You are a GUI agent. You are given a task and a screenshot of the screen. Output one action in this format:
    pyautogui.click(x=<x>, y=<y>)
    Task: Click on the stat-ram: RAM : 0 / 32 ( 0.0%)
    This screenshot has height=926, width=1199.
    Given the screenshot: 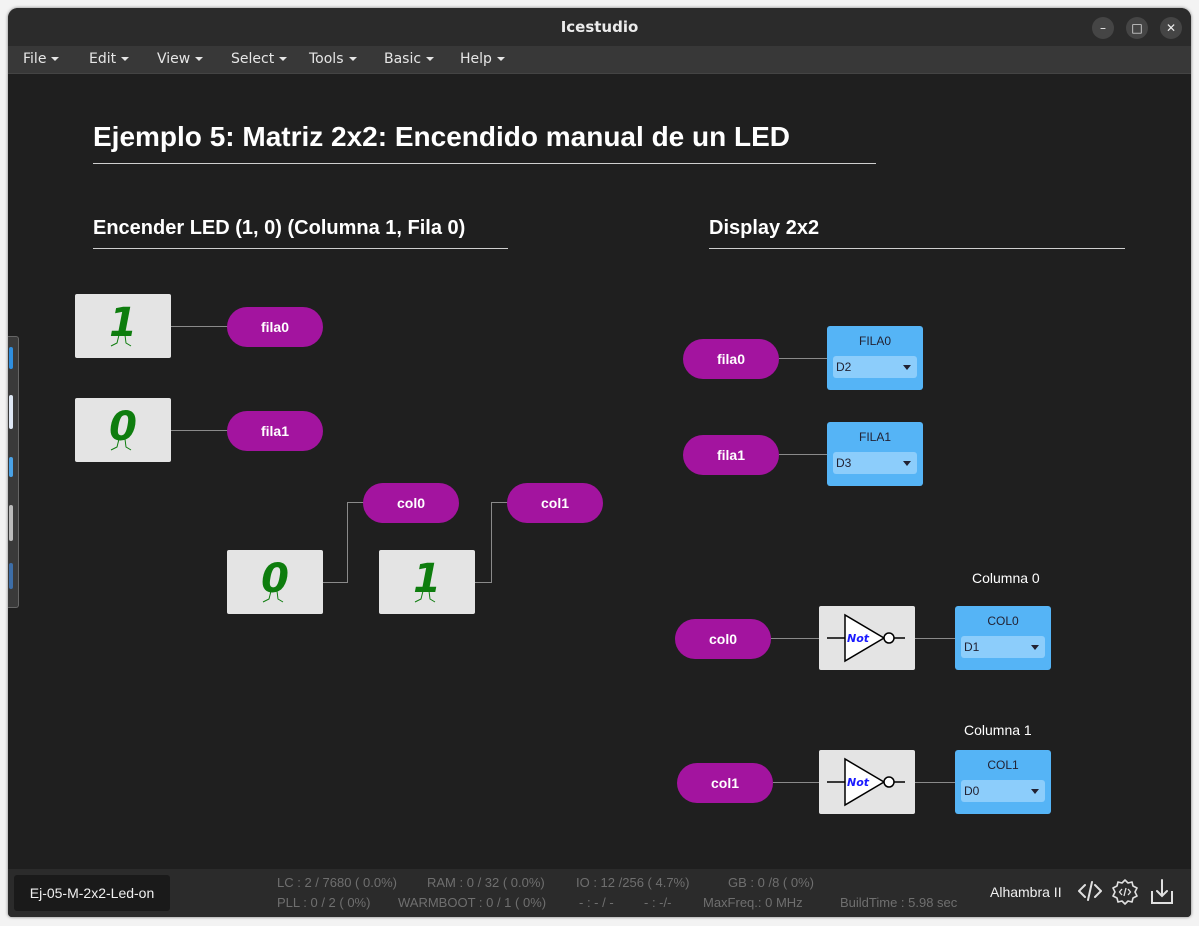 What is the action you would take?
    pyautogui.click(x=486, y=882)
    